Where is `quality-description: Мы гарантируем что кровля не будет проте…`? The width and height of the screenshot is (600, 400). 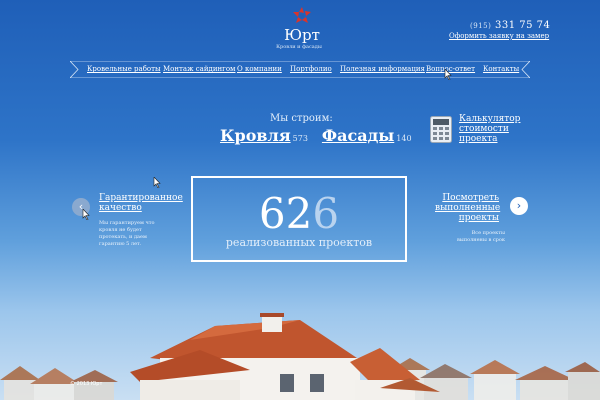
quality-description: Мы гарантируем что кровля не будет проте… is located at coordinates (139, 234).